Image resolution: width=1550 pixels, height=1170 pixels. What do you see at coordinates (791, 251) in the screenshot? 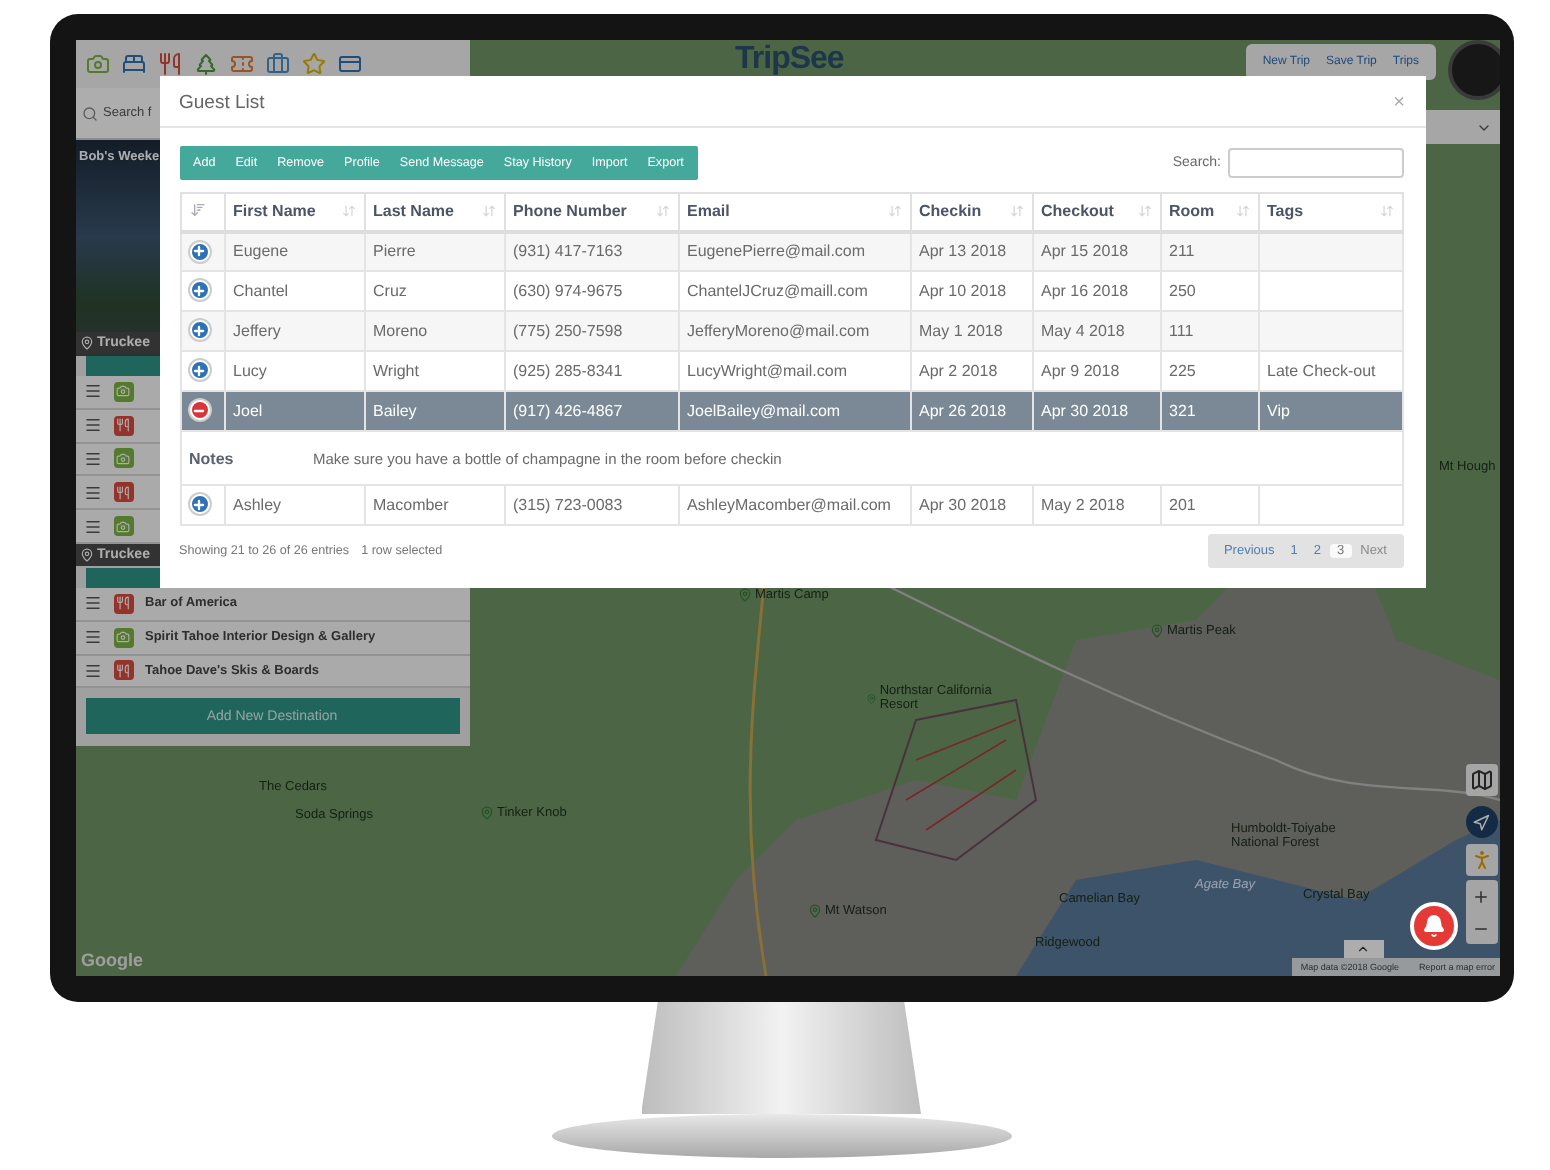
I see `table-row: Eugene Pierre (931) 417-7163 EugenePierre@mail.com Apr 13 2018 Apr 15 2018 211` at bounding box center [791, 251].